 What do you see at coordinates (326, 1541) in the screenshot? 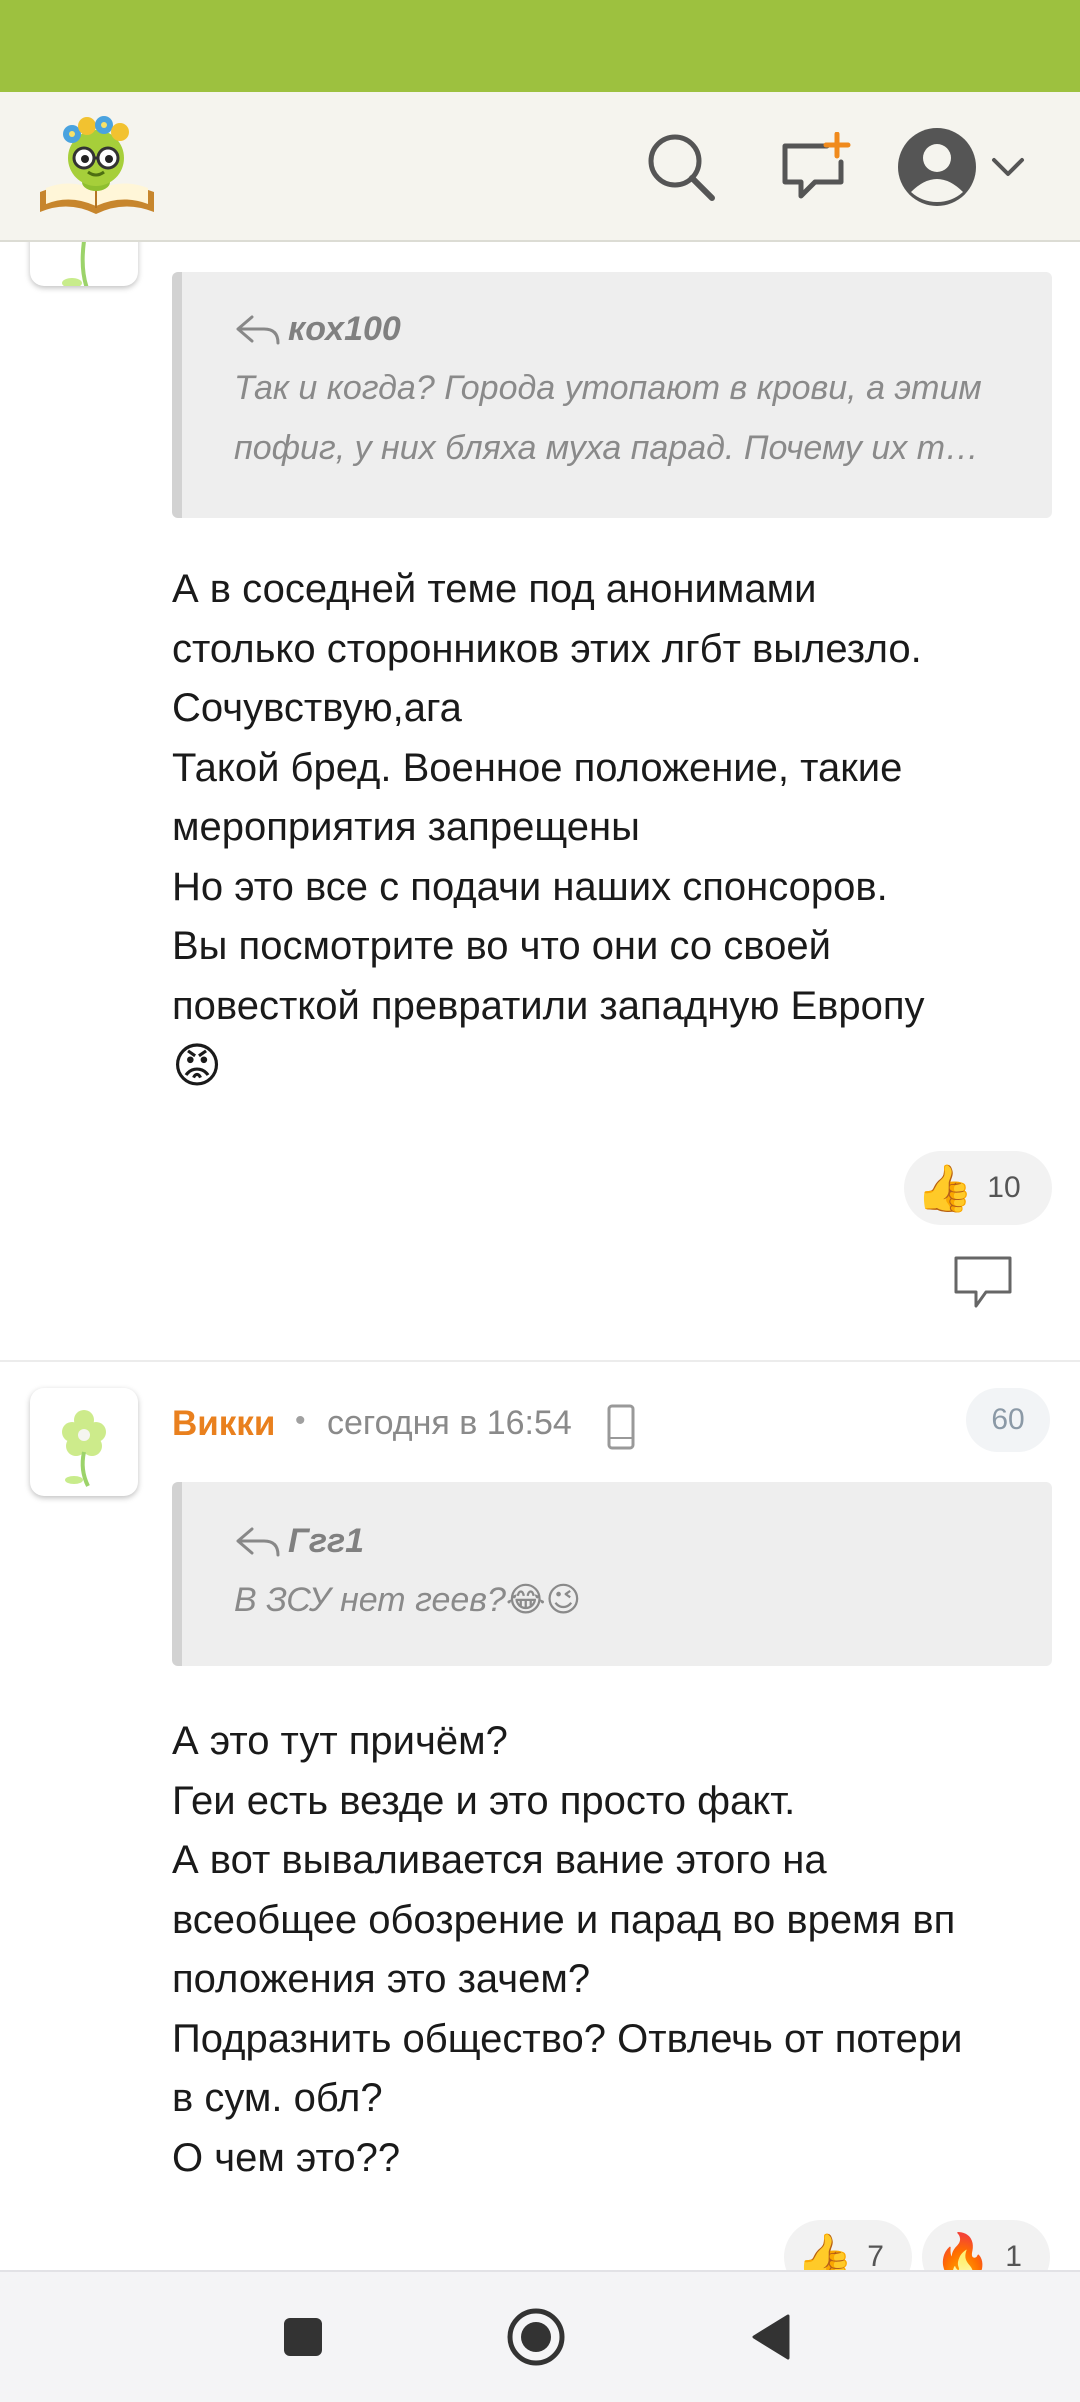
I see `quote-author-name: Ггг1` at bounding box center [326, 1541].